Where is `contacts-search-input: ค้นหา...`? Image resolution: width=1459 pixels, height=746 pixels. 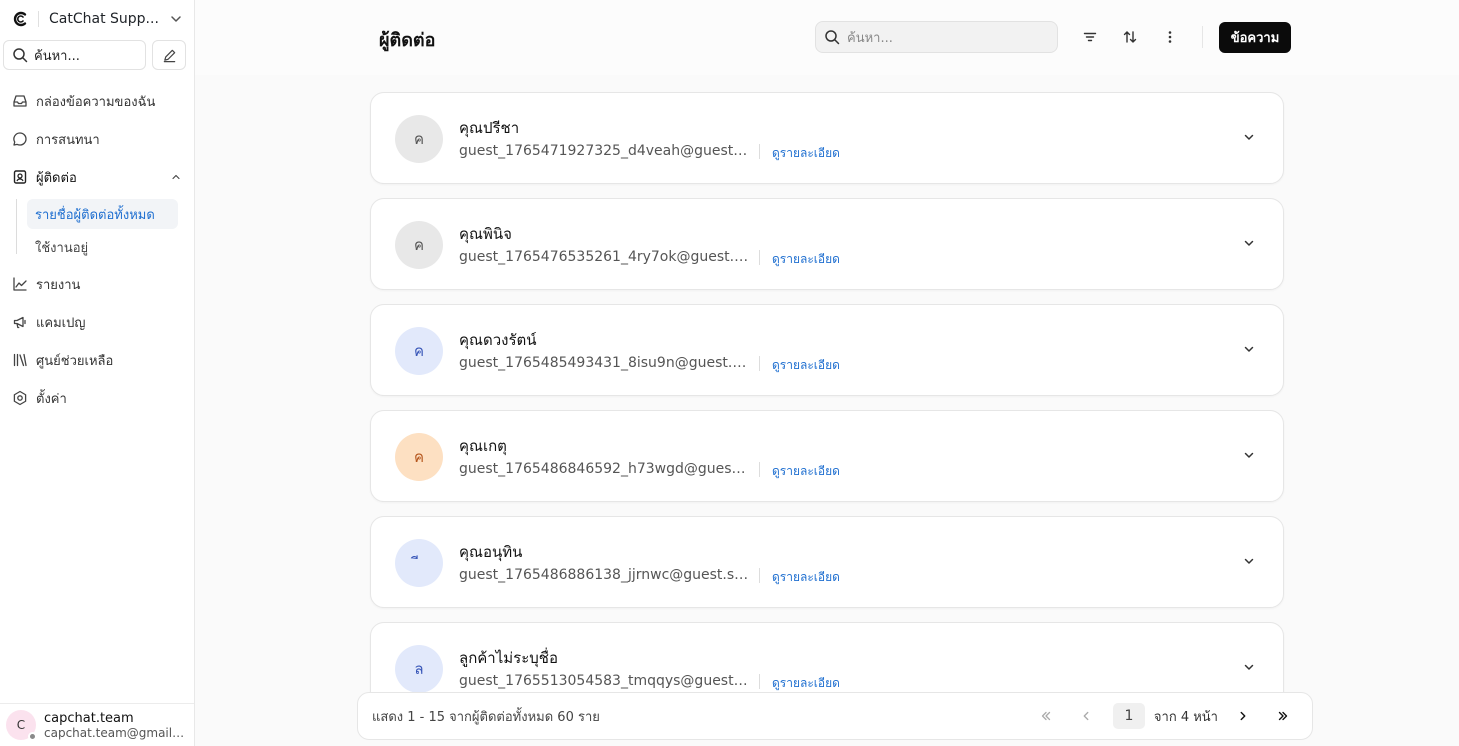
contacts-search-input: ค้นหา... is located at coordinates (936, 37).